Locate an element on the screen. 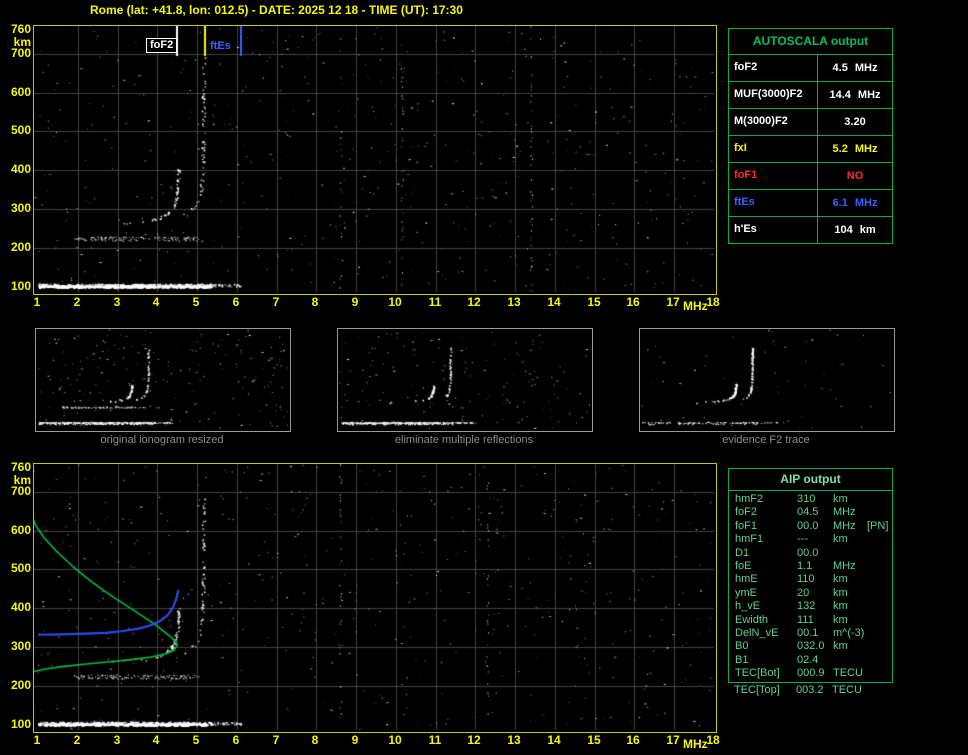 Image resolution: width=968 pixels, height=755 pixels. profile-x-tick-1: 1 is located at coordinates (37, 740).